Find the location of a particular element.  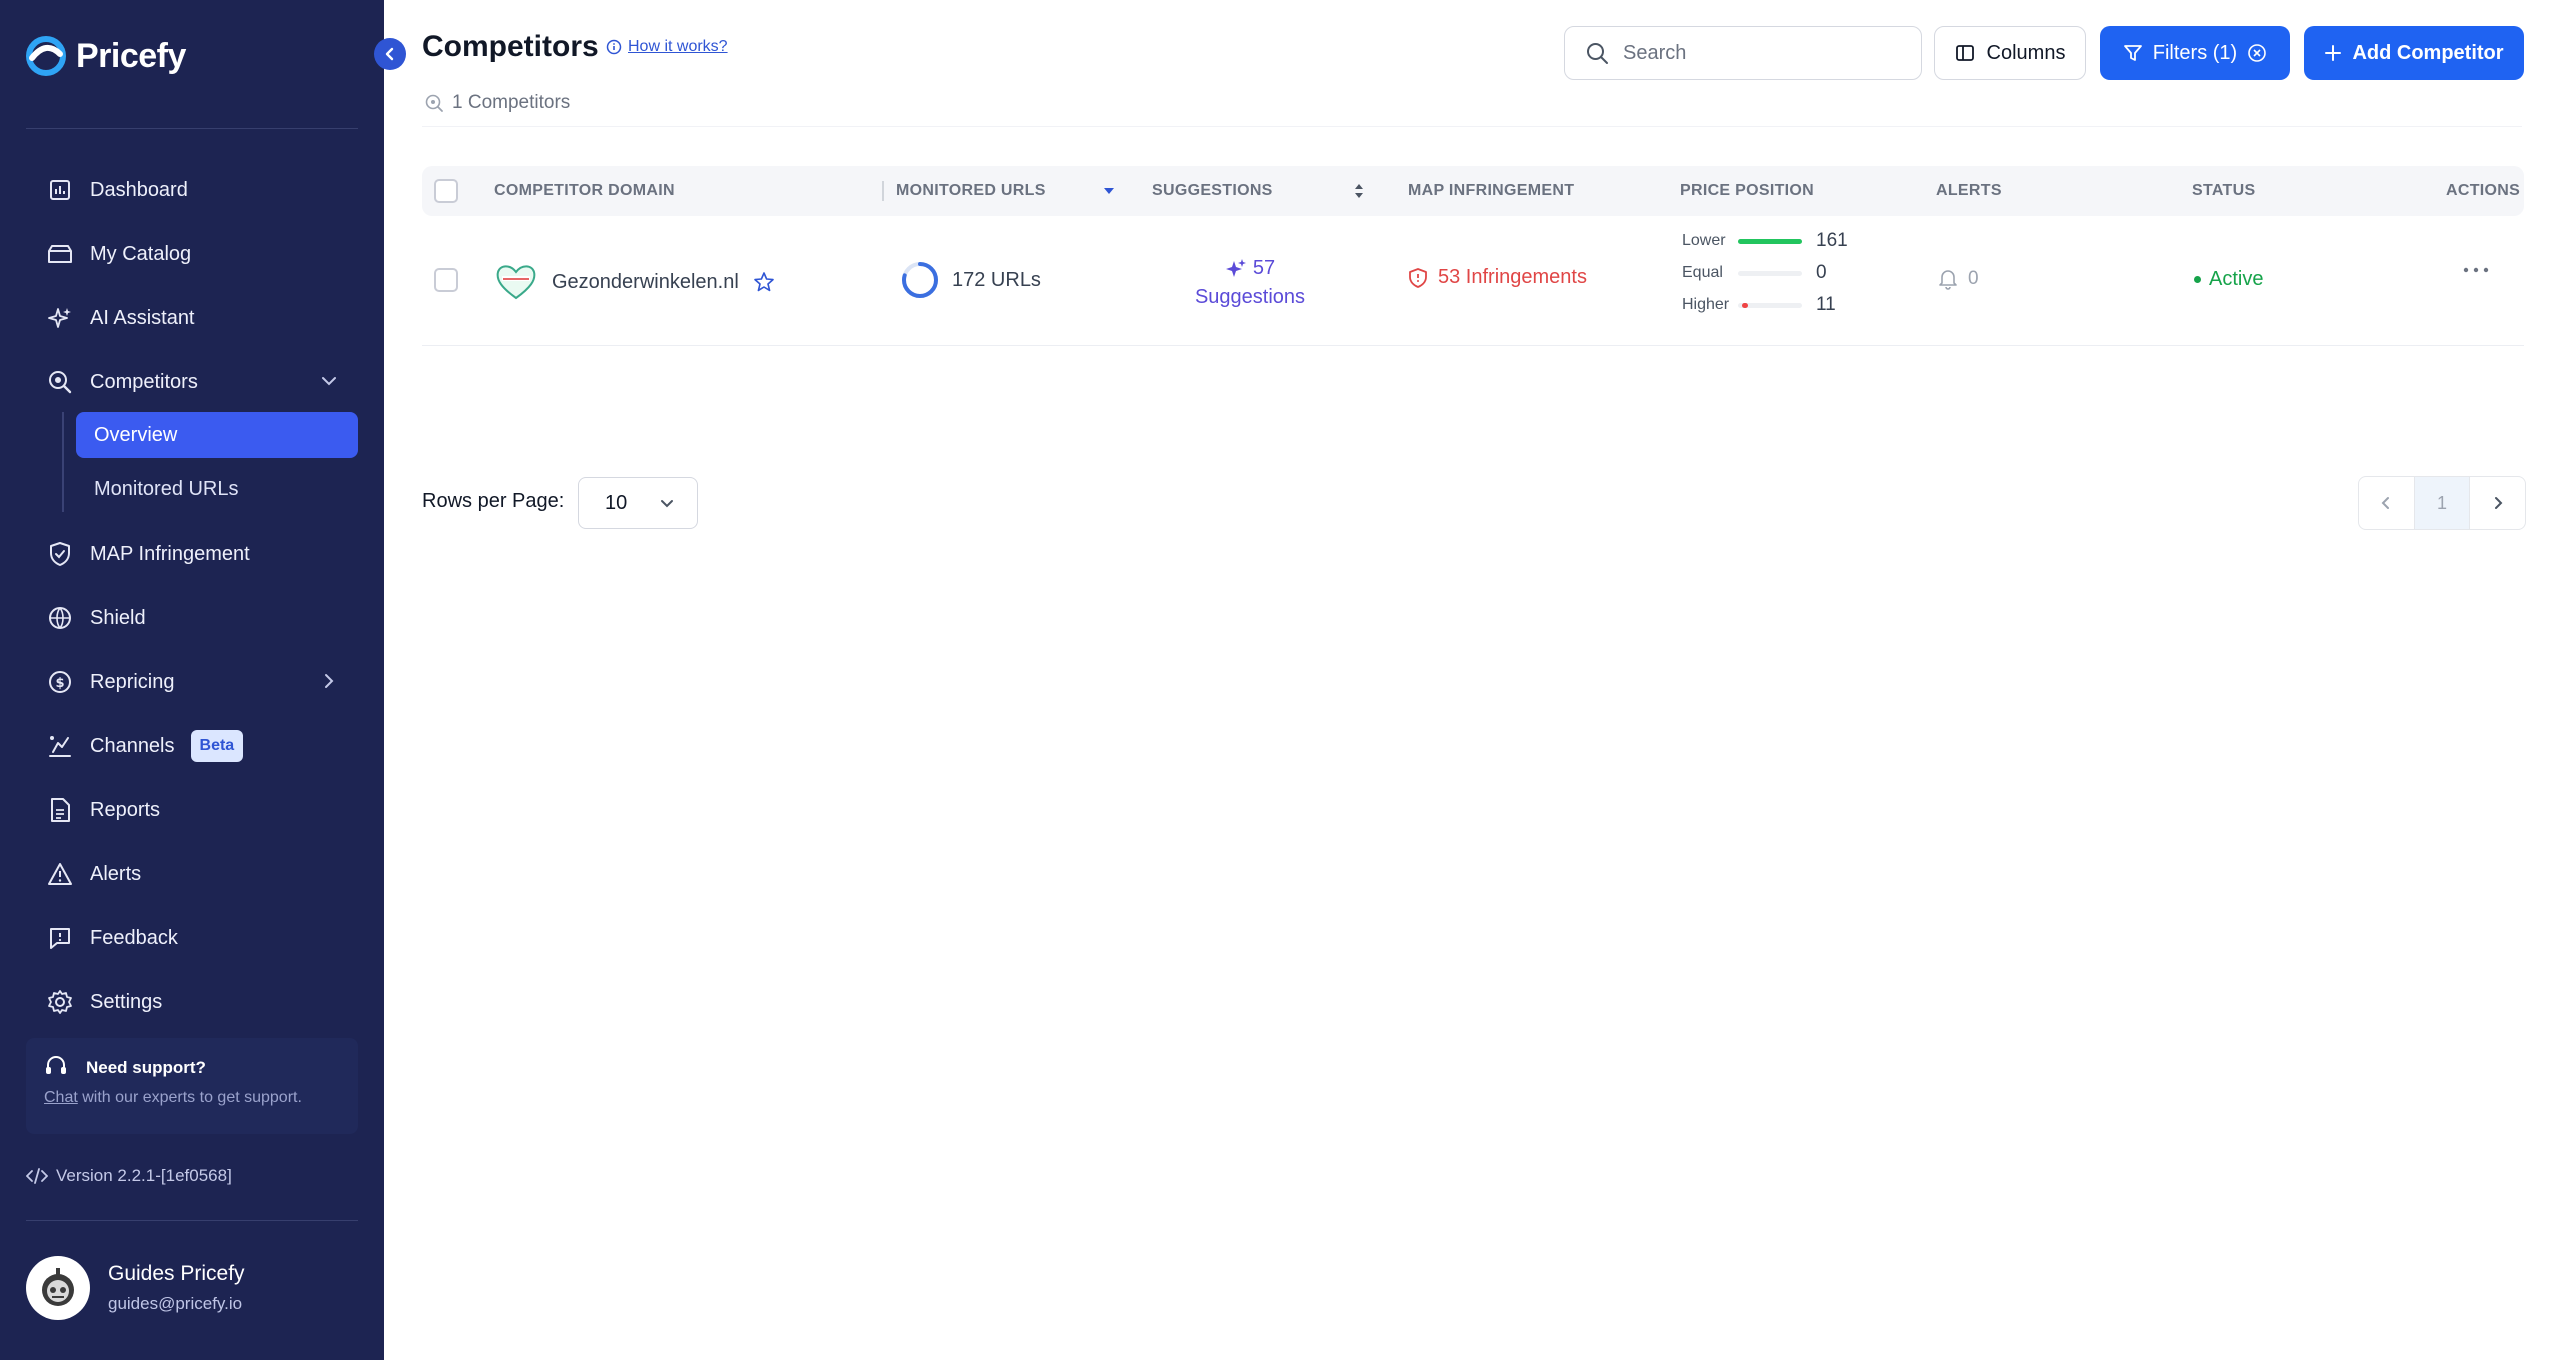

filter-icon is located at coordinates (2132, 53).